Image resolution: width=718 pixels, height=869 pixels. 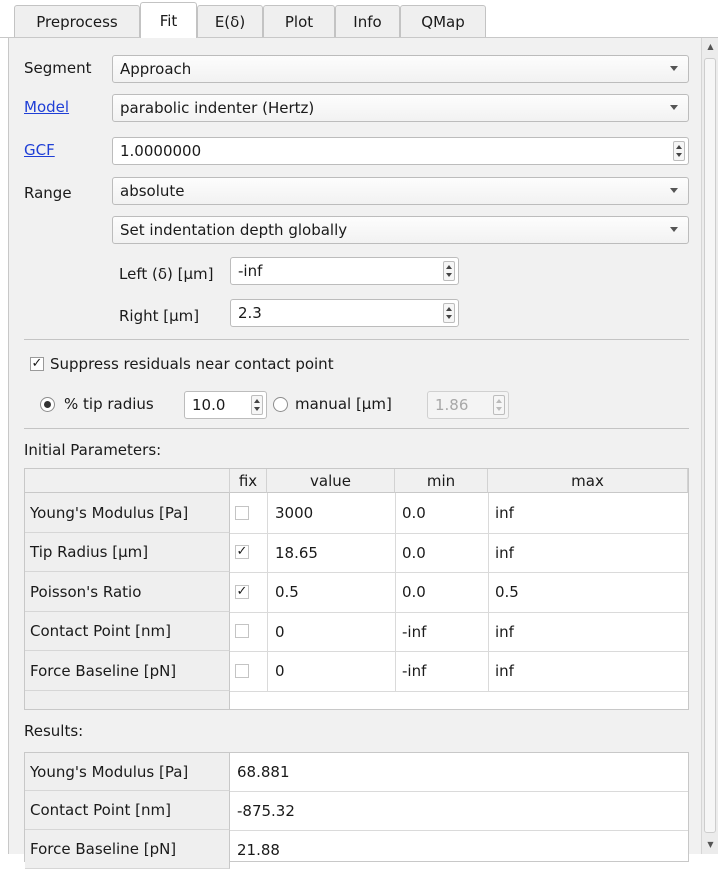 I want to click on range-label: Range, so click(x=48, y=193).